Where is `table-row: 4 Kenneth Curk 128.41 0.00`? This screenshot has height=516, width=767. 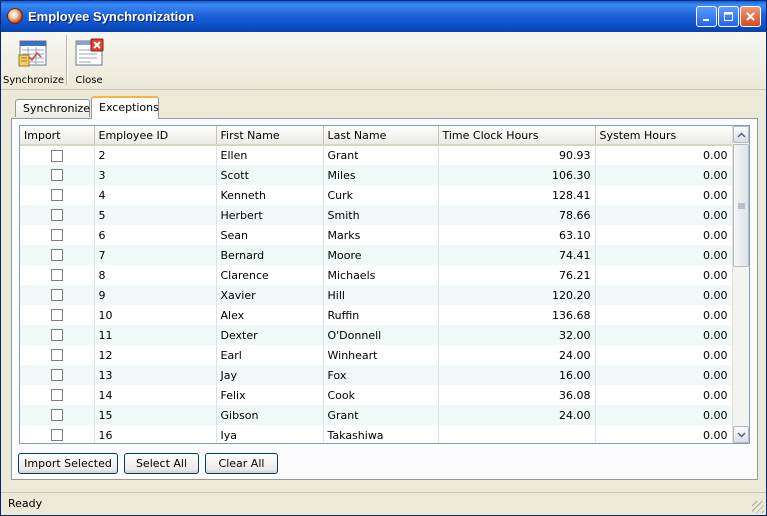 table-row: 4 Kenneth Curk 128.41 0.00 is located at coordinates (376, 195).